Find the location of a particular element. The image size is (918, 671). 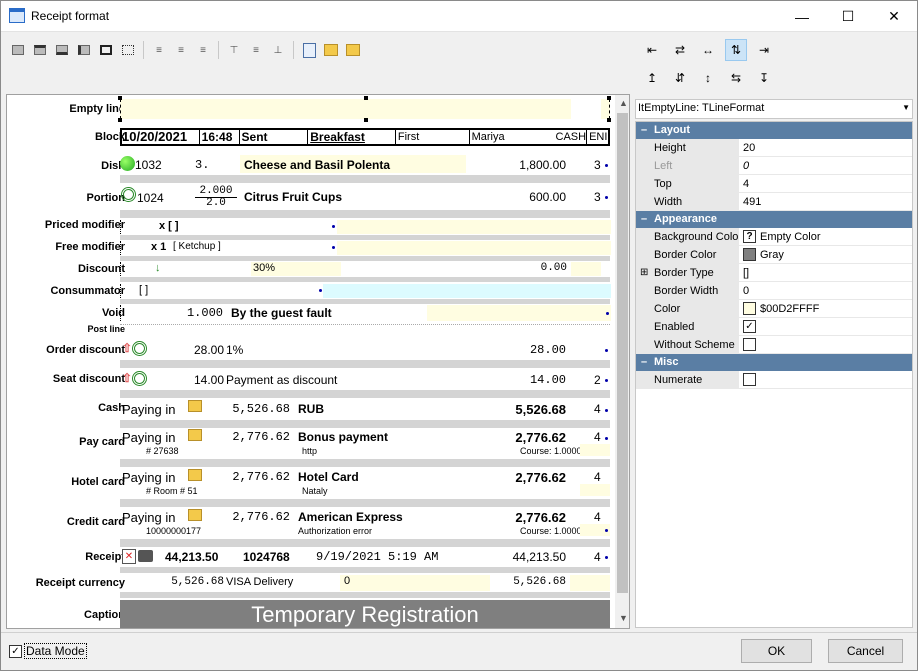

void-row: 1.000 By the guest fault is located at coordinates (365, 313).